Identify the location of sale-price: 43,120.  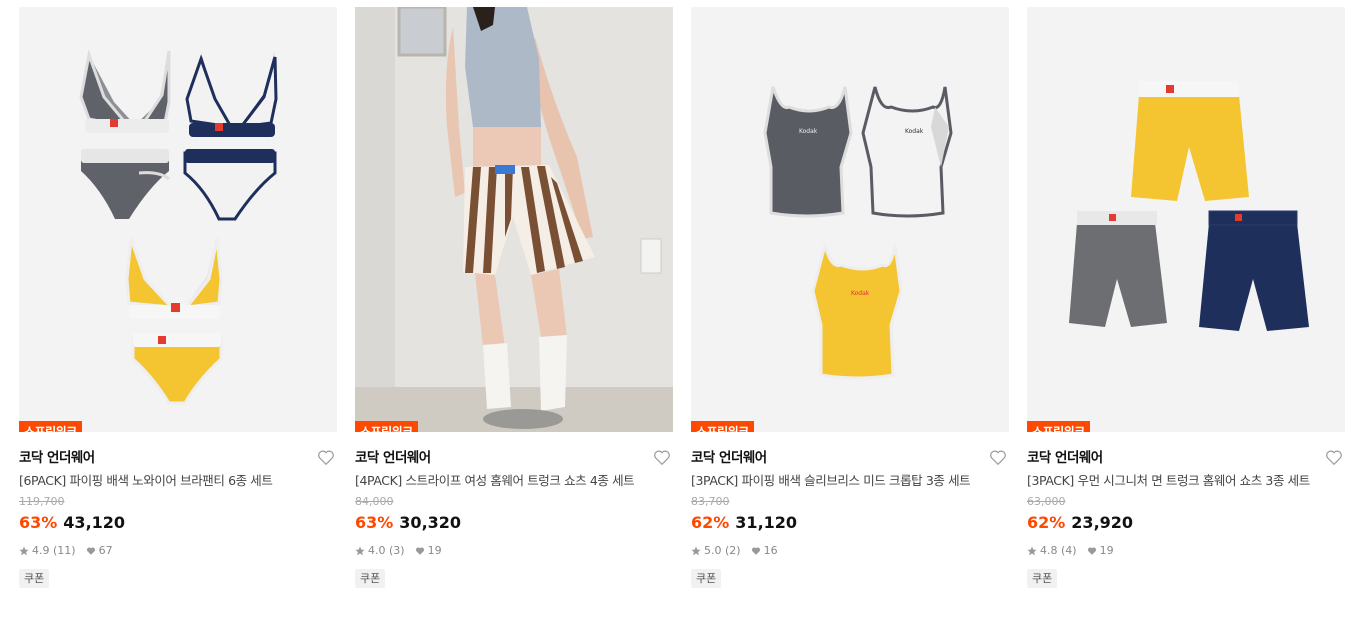
(94, 522).